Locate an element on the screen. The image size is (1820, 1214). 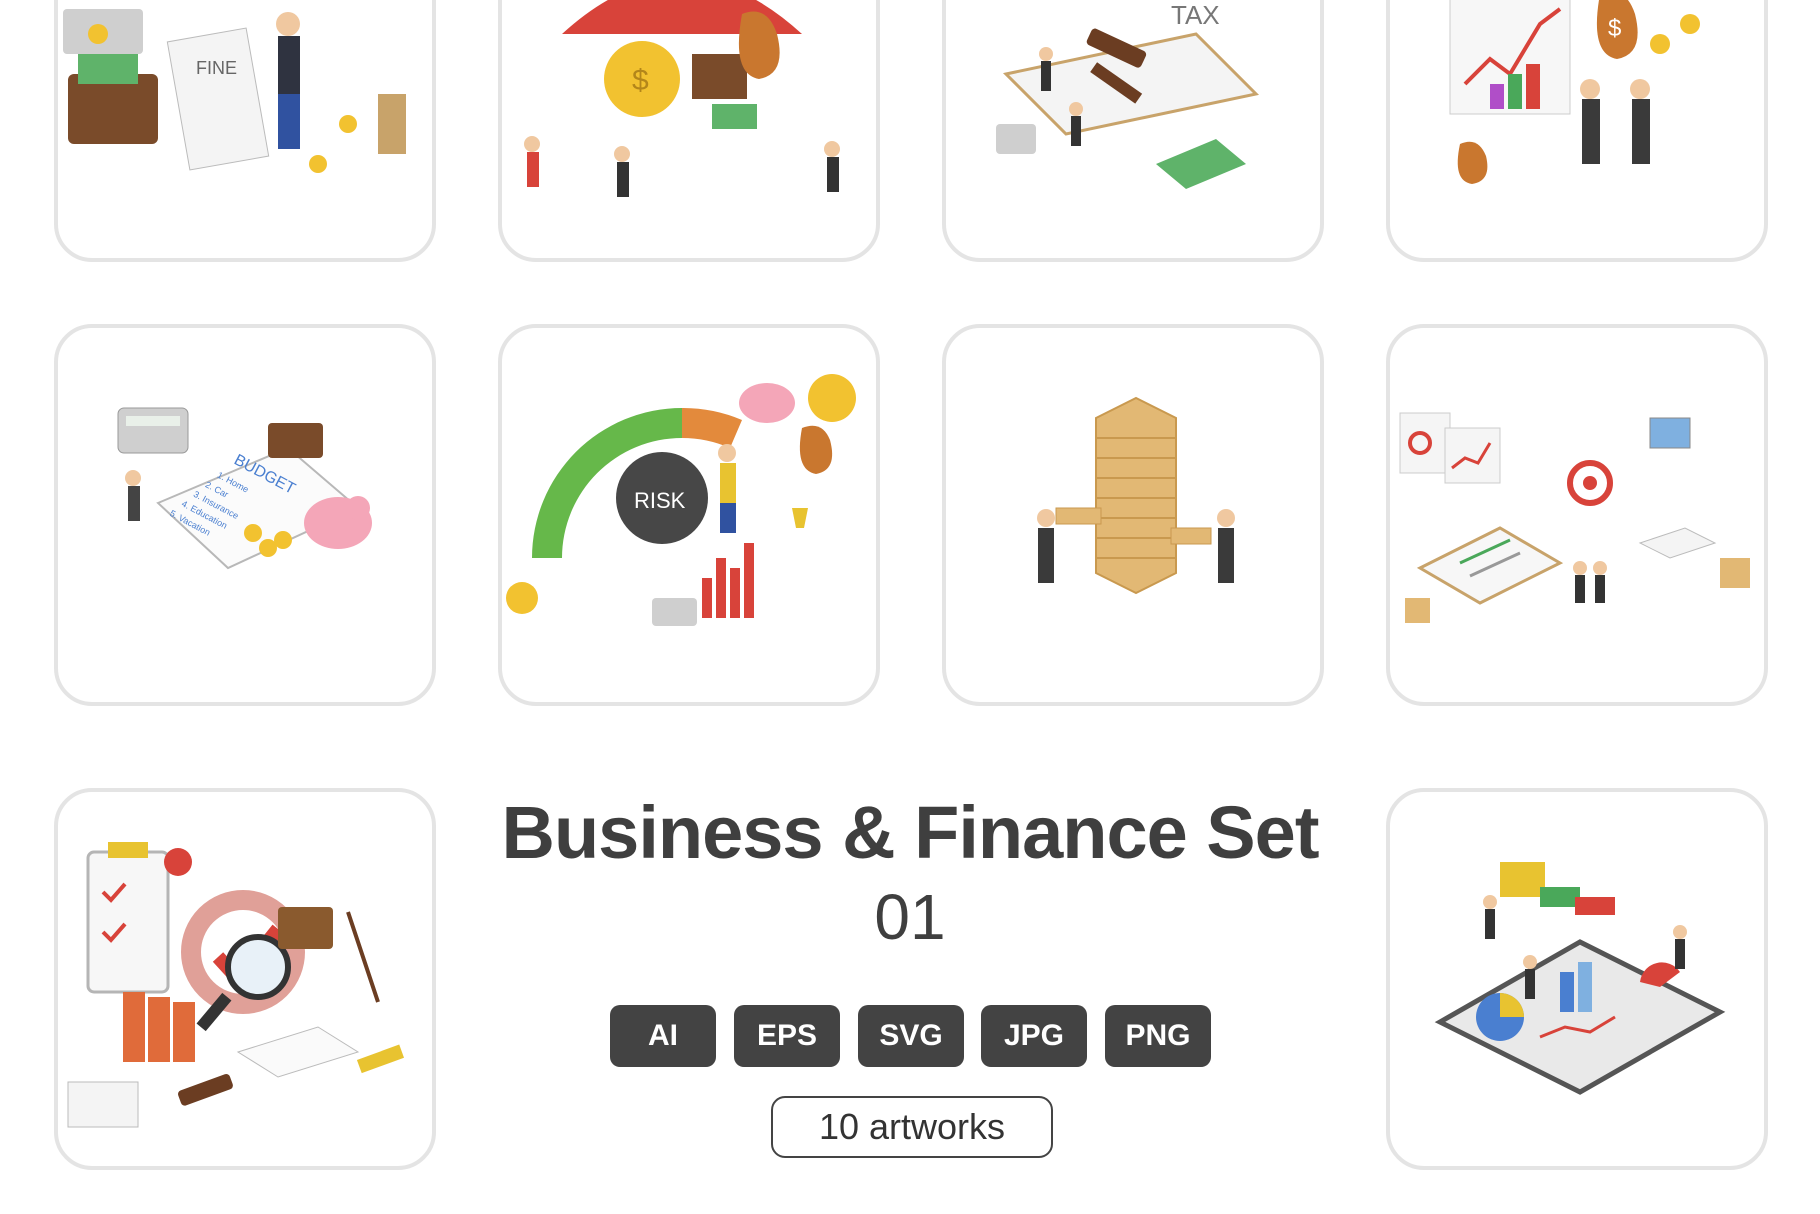
format-badge-jpg: JPG is located at coordinates (1034, 1036).